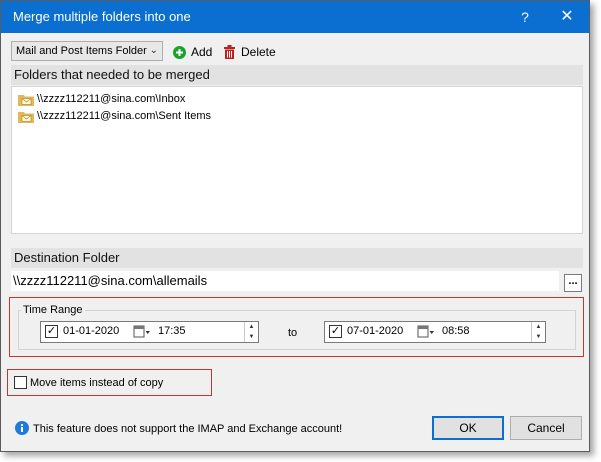 This screenshot has width=601, height=462. I want to click on folders-heading: Folders that needed to be merged, so click(297, 75).